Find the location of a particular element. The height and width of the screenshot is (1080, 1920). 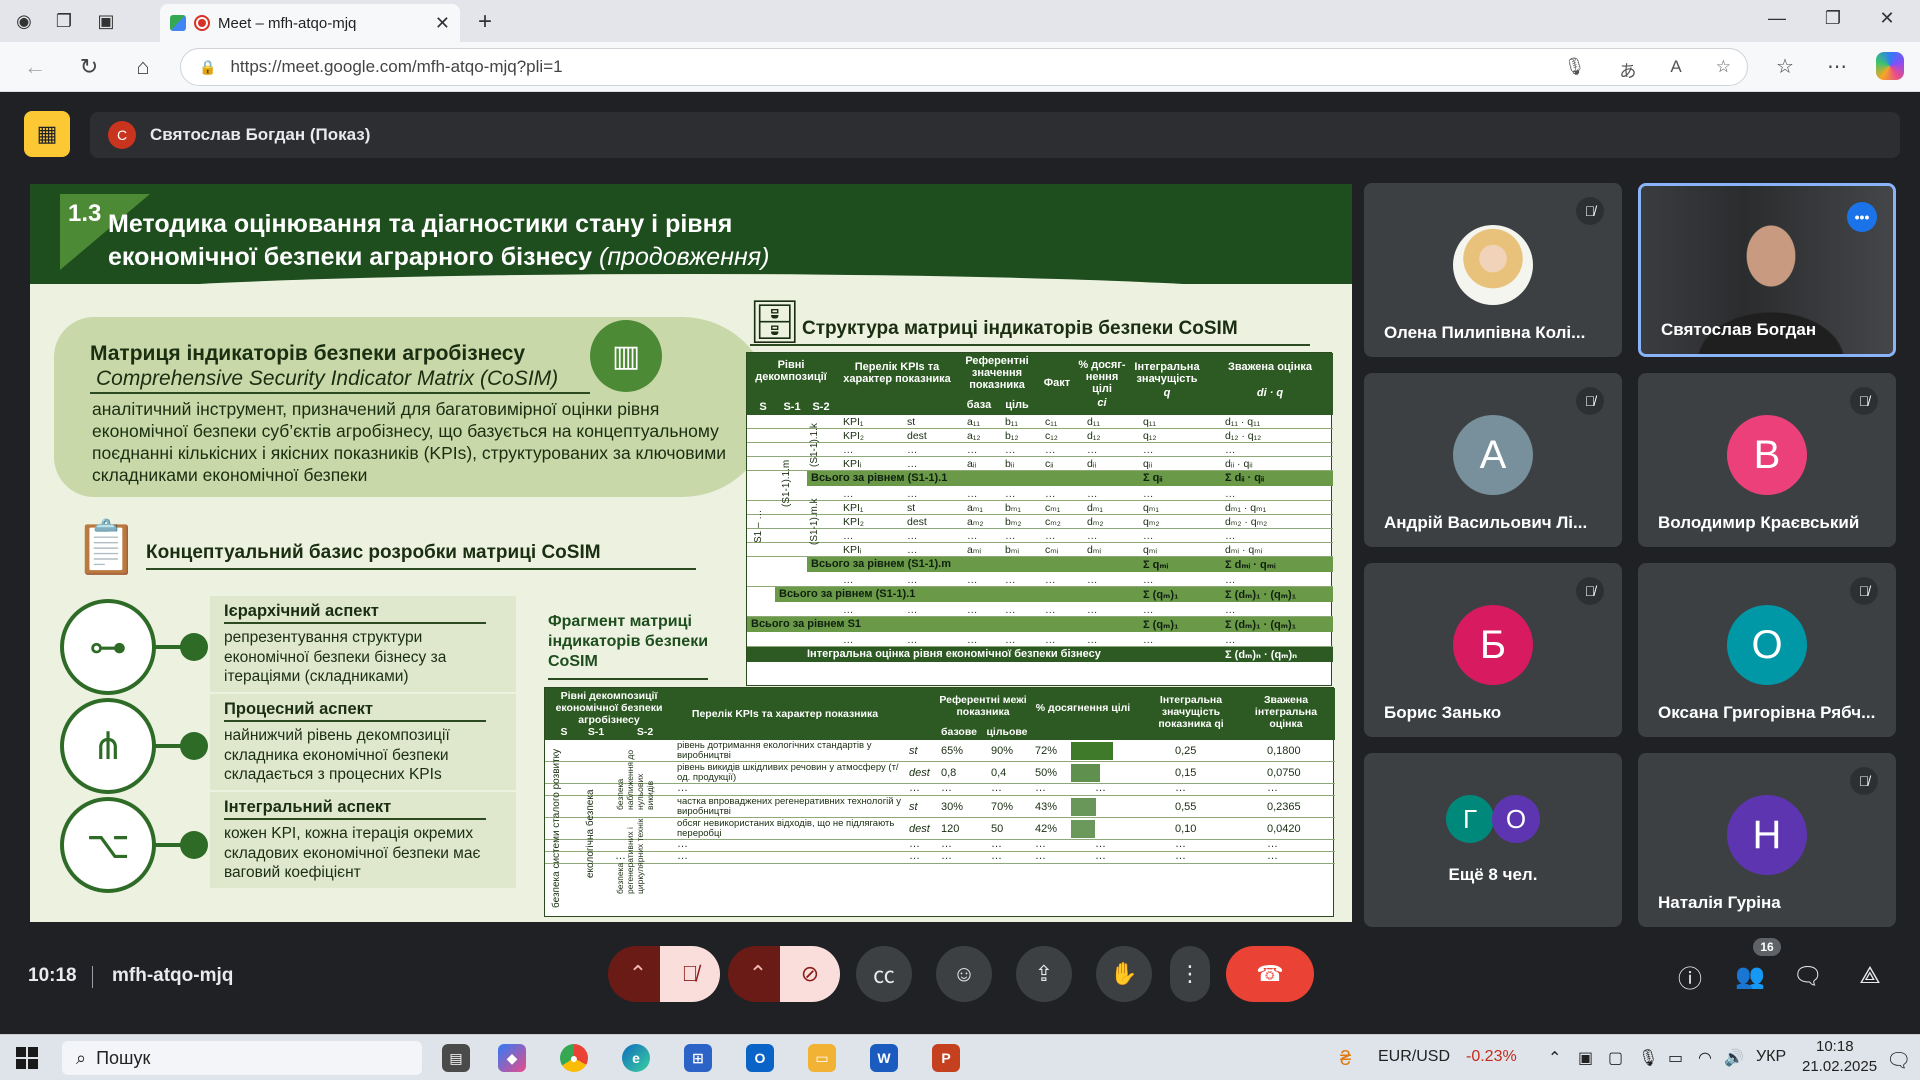

audio-options-button: ⌃ is located at coordinates (638, 974).